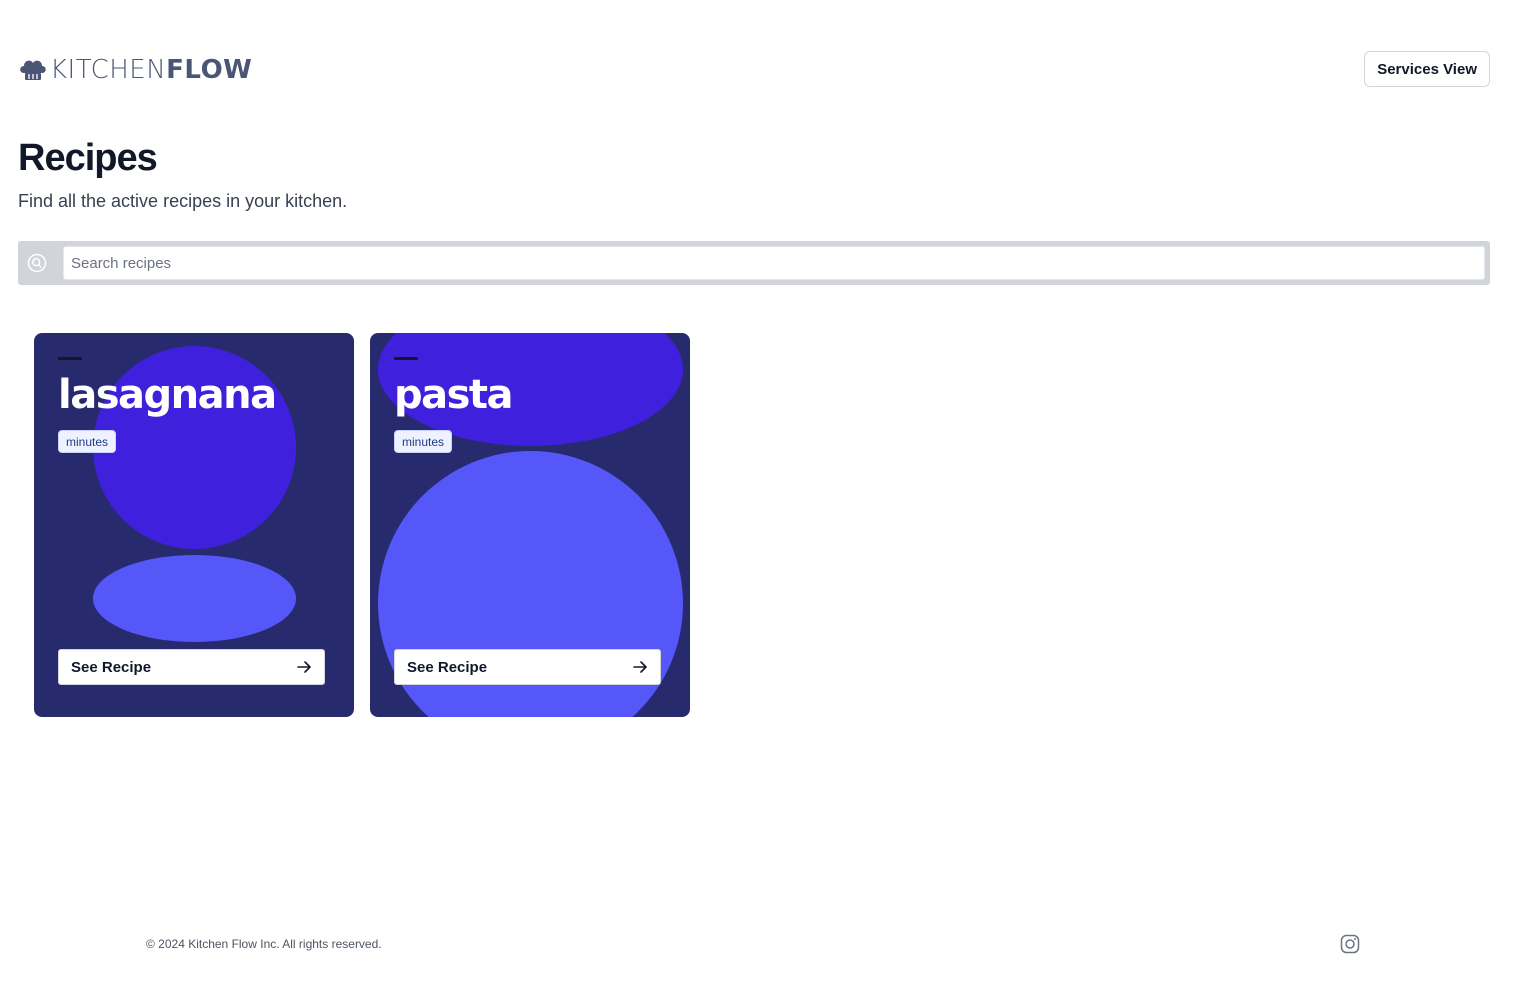 The width and height of the screenshot is (1521, 1004). Describe the element at coordinates (194, 525) in the screenshot. I see `recipe-card: lasagnana minutes See Recipe` at that location.